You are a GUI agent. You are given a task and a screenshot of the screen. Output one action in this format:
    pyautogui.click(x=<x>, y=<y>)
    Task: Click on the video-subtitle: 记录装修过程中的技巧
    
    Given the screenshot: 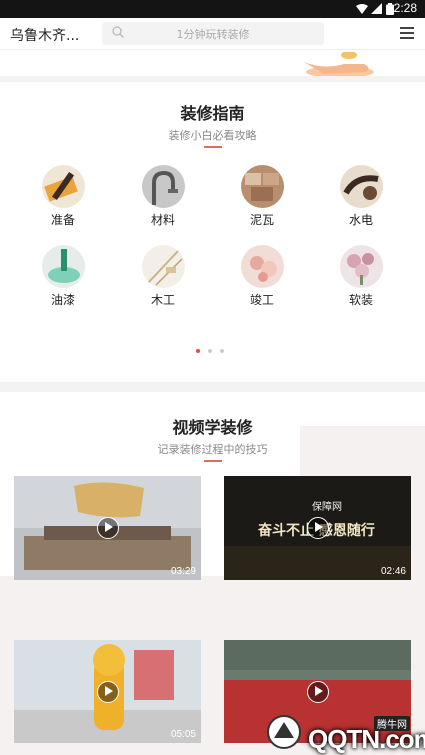 What is the action you would take?
    pyautogui.click(x=212, y=449)
    